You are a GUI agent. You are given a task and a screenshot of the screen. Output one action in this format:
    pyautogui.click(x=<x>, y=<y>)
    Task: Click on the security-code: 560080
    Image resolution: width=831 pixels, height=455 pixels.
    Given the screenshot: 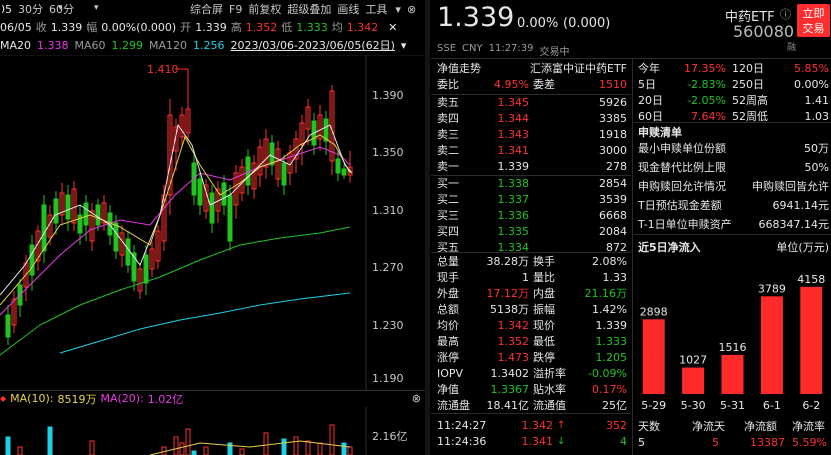 What is the action you would take?
    pyautogui.click(x=764, y=31)
    